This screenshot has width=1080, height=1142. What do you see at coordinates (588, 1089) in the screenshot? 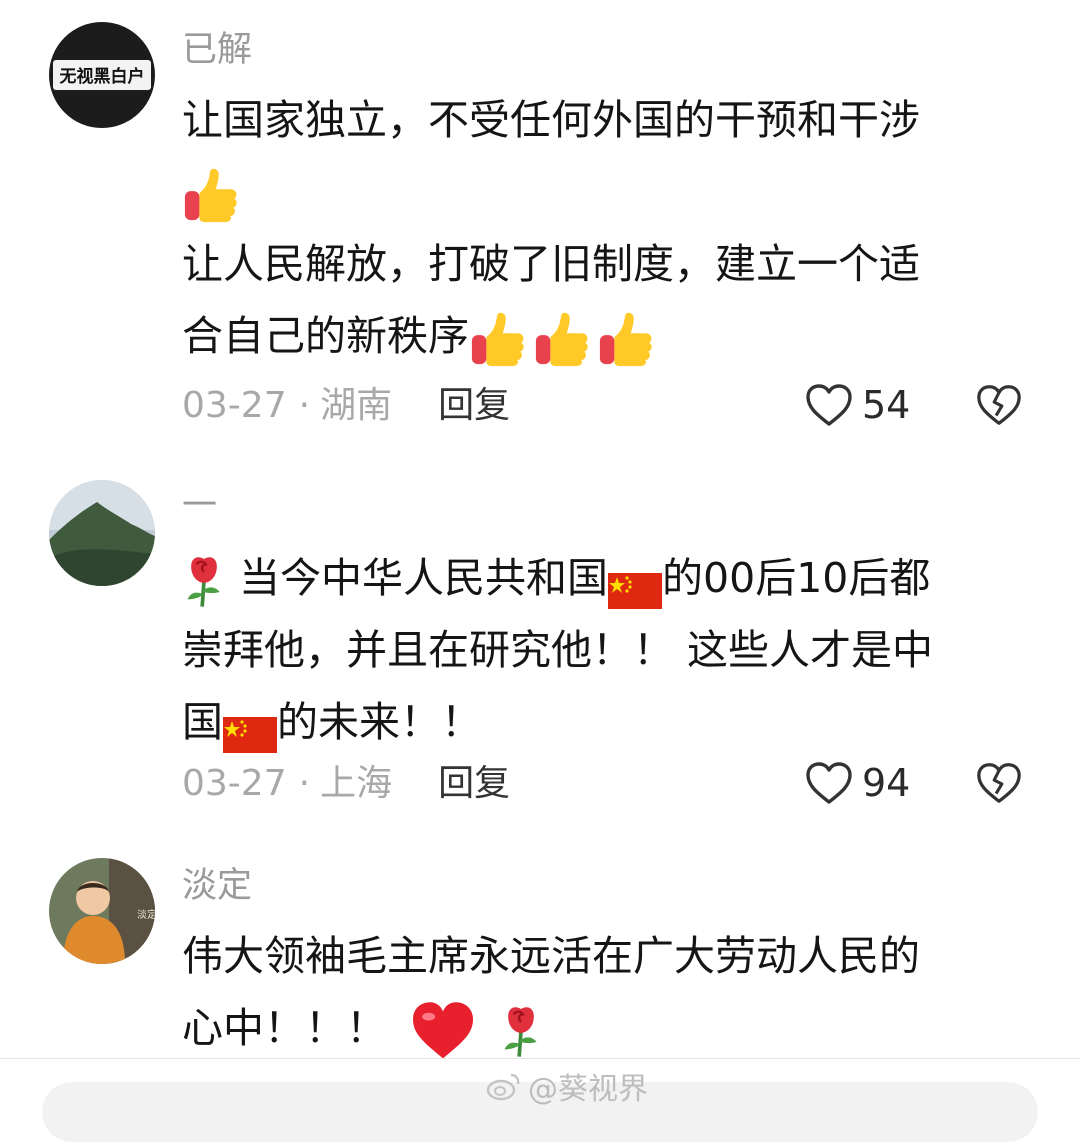
I see `watermark-text: @葵视界` at bounding box center [588, 1089].